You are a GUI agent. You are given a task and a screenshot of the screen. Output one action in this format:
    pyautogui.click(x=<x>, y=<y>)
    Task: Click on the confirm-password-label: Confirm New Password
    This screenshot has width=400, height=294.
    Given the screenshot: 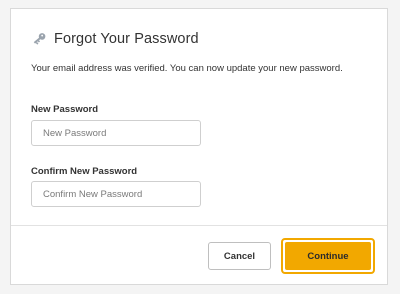 What is the action you would take?
    pyautogui.click(x=84, y=171)
    